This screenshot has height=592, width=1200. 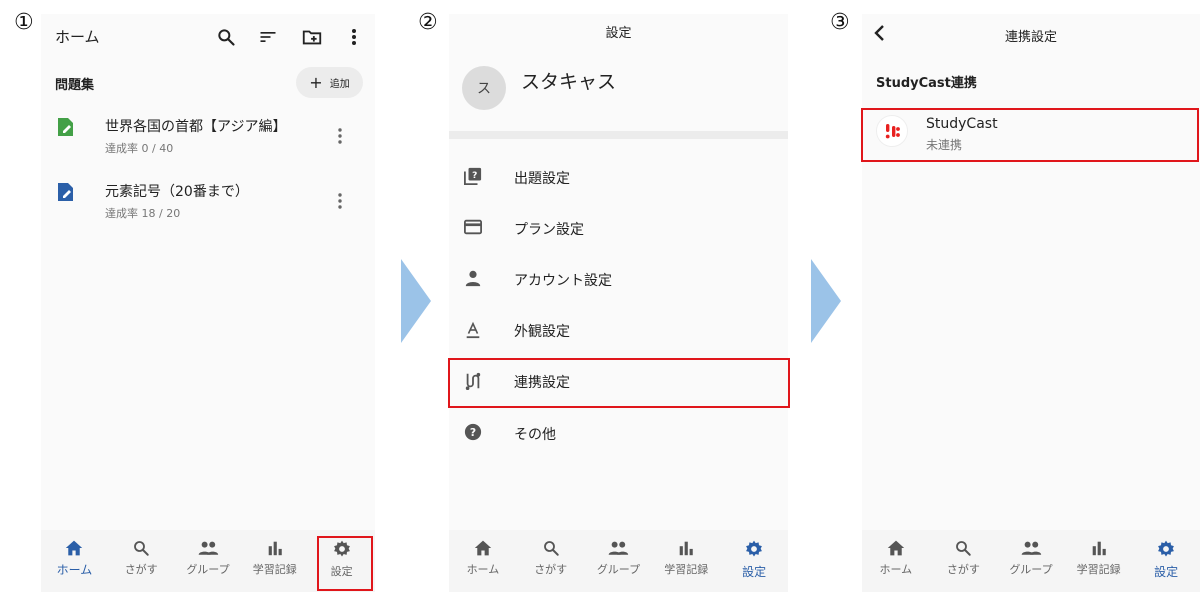 What do you see at coordinates (65, 127) in the screenshot?
I see `green-edit-doc-icon` at bounding box center [65, 127].